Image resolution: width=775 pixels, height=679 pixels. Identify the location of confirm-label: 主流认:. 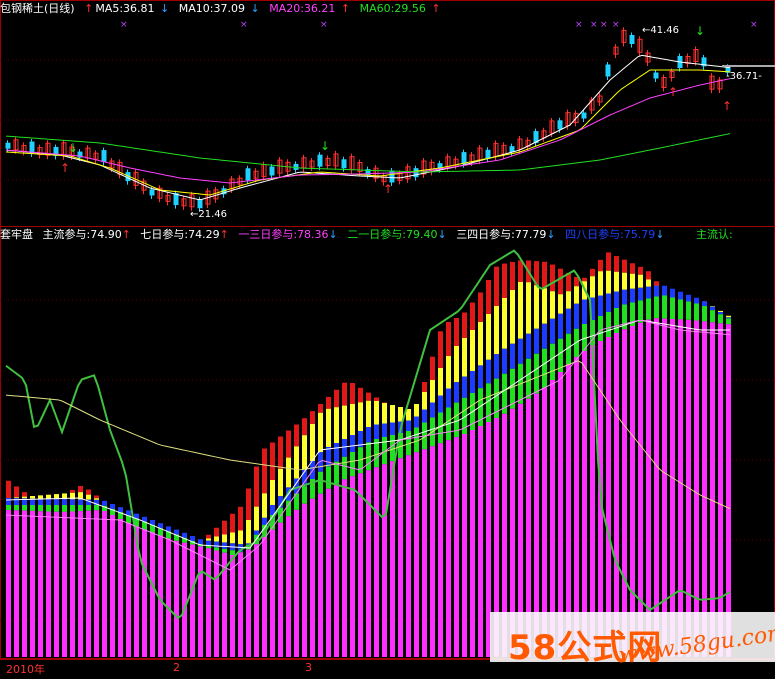
(714, 234).